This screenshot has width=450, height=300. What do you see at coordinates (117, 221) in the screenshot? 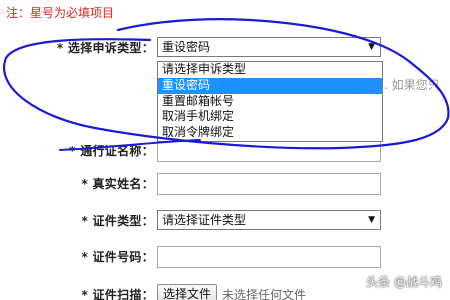
I see `id-type-label: * 证件类型：` at bounding box center [117, 221].